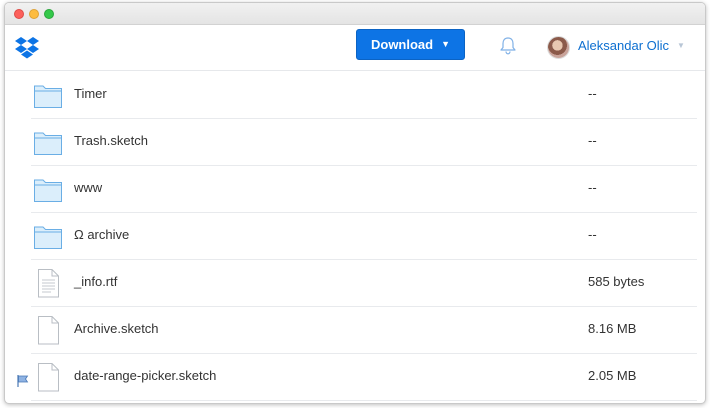 Image resolution: width=710 pixels, height=408 pixels. I want to click on download-button: Download ▼, so click(410, 44).